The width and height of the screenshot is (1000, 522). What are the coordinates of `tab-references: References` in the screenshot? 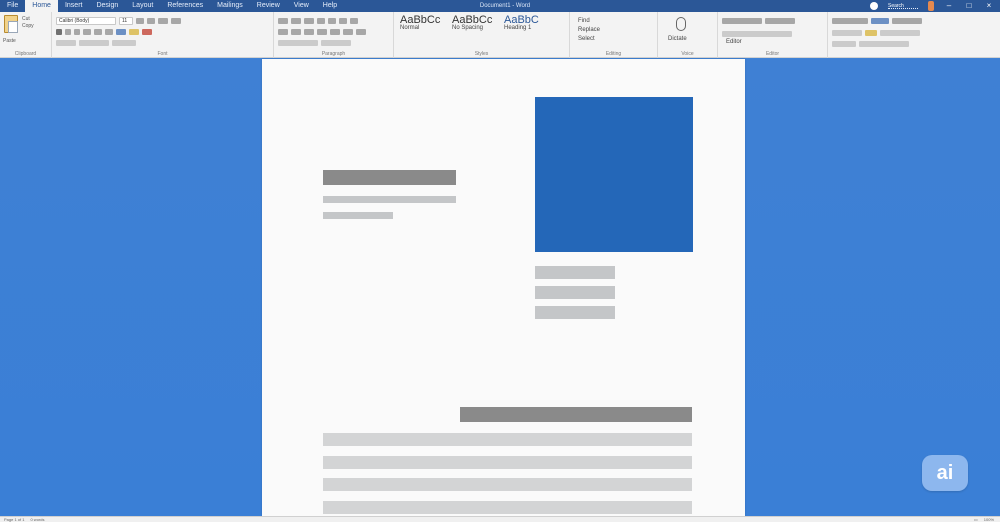 It's located at (185, 6).